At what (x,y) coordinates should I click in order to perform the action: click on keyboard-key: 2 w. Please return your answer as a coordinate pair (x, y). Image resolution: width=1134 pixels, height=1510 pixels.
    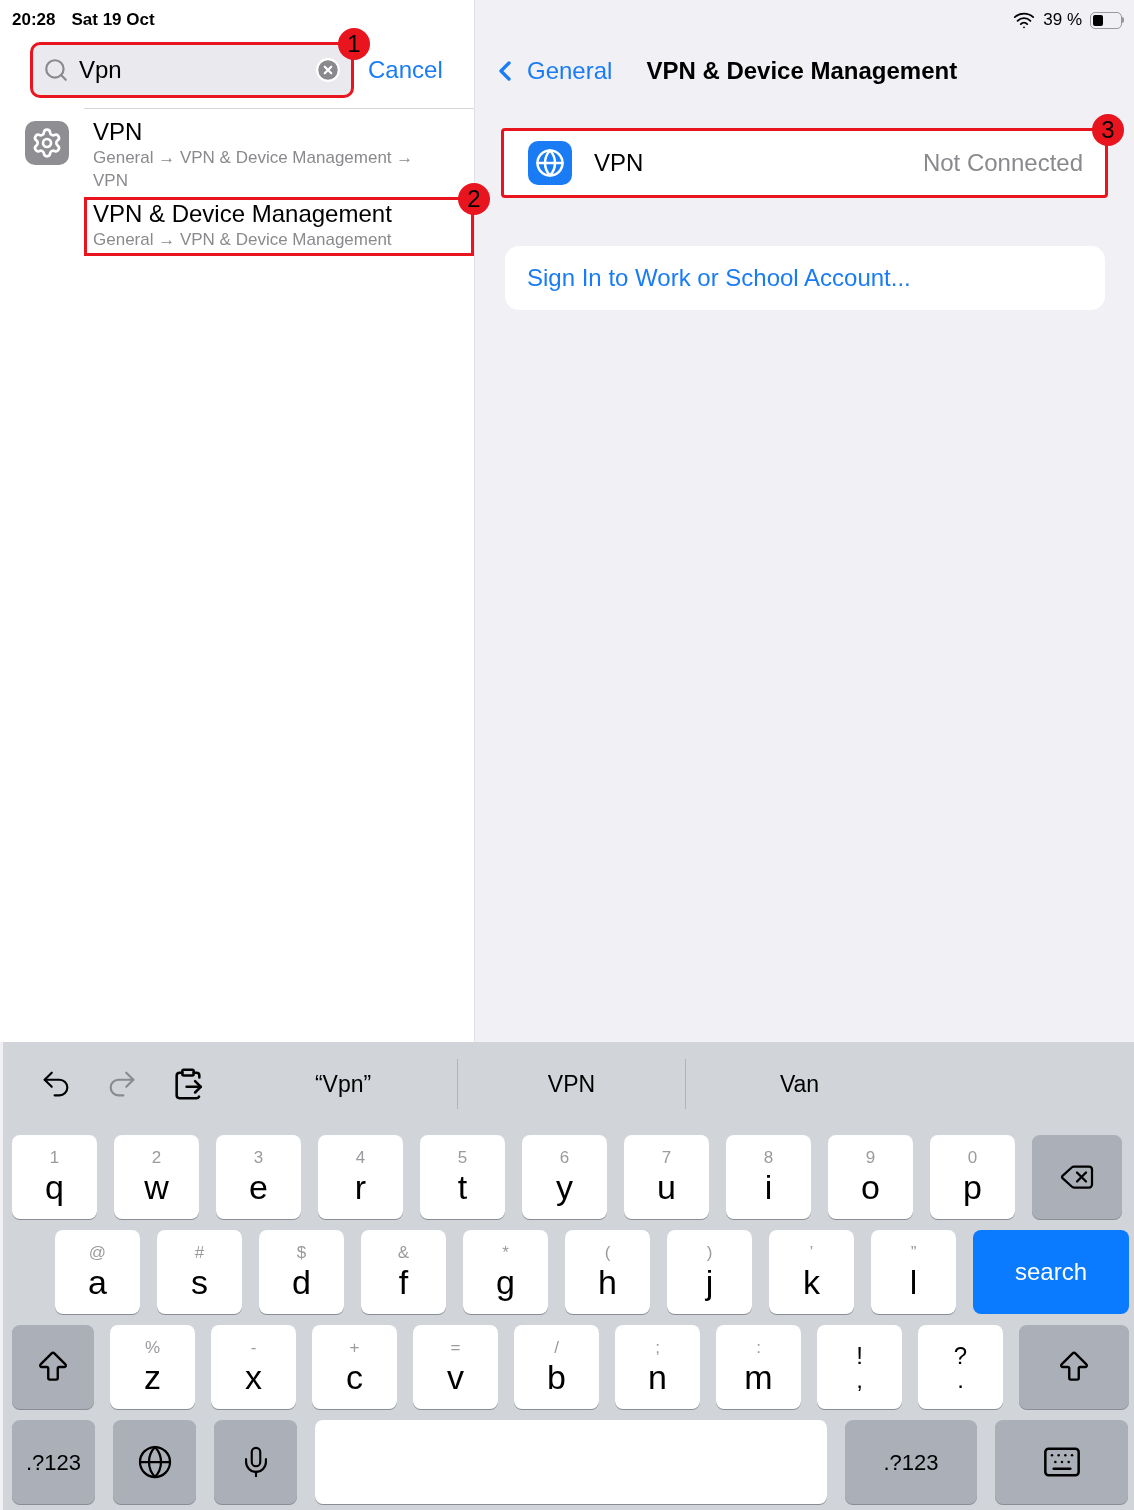
    Looking at the image, I should click on (156, 1177).